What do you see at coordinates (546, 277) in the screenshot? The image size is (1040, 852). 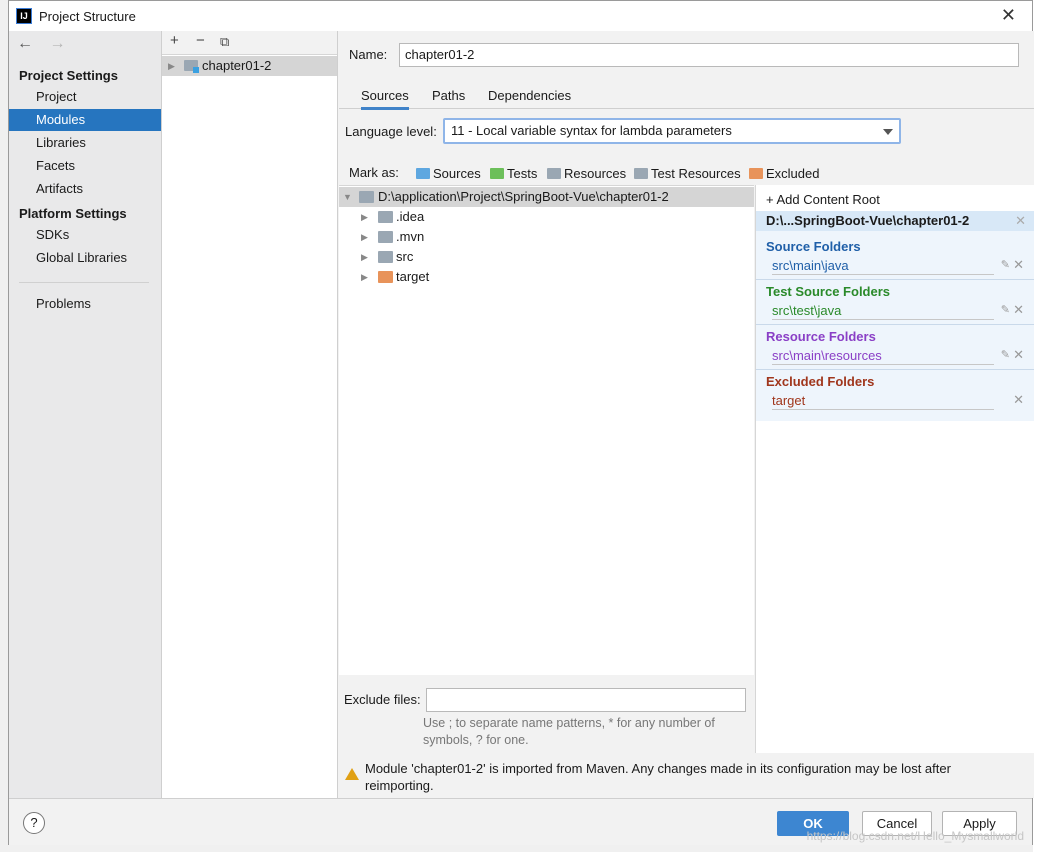 I see `tree-row-target: ▶ target` at bounding box center [546, 277].